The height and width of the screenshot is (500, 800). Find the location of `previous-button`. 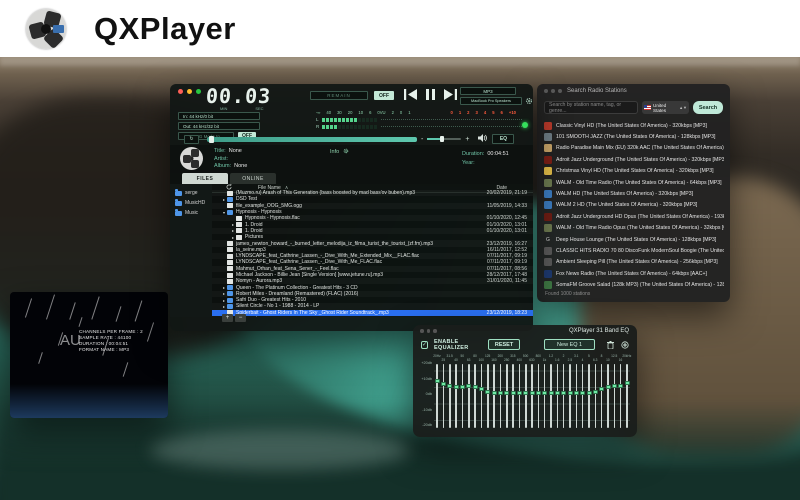

previous-button is located at coordinates (410, 94).